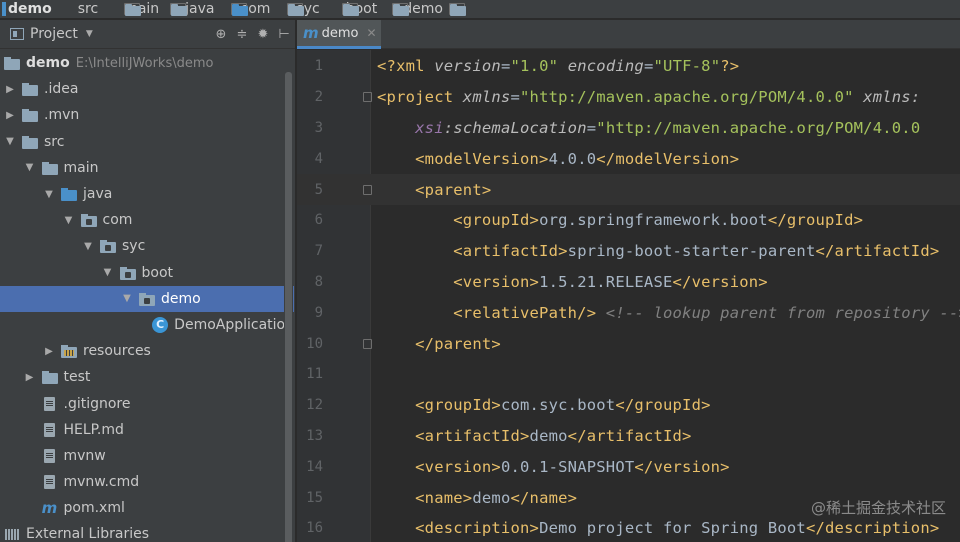  What do you see at coordinates (98, 9) in the screenshot?
I see `breadcrumb-item: src` at bounding box center [98, 9].